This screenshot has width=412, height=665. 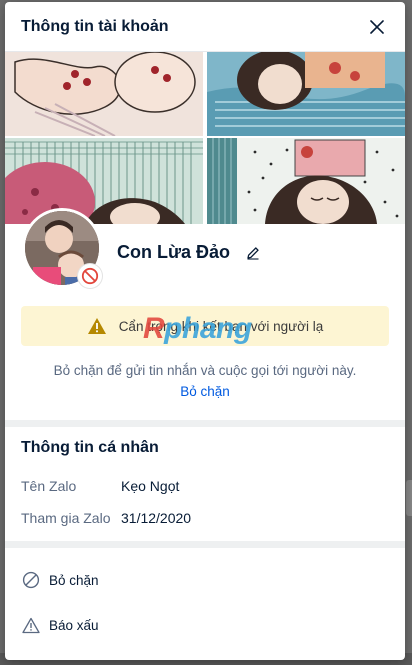 I want to click on blocked-status-badge, so click(x=90, y=276).